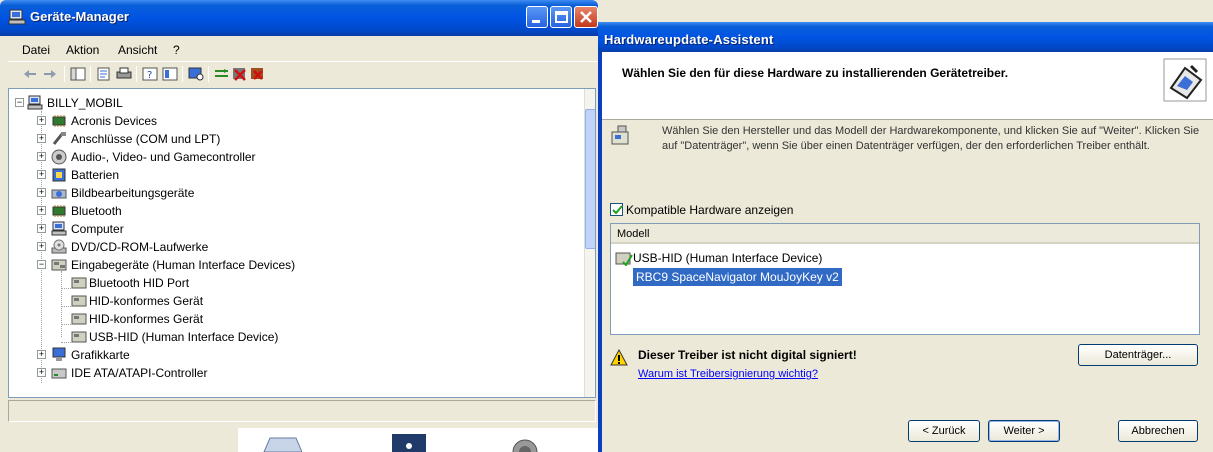  What do you see at coordinates (590, 179) in the screenshot?
I see `scrollbar-thumb` at bounding box center [590, 179].